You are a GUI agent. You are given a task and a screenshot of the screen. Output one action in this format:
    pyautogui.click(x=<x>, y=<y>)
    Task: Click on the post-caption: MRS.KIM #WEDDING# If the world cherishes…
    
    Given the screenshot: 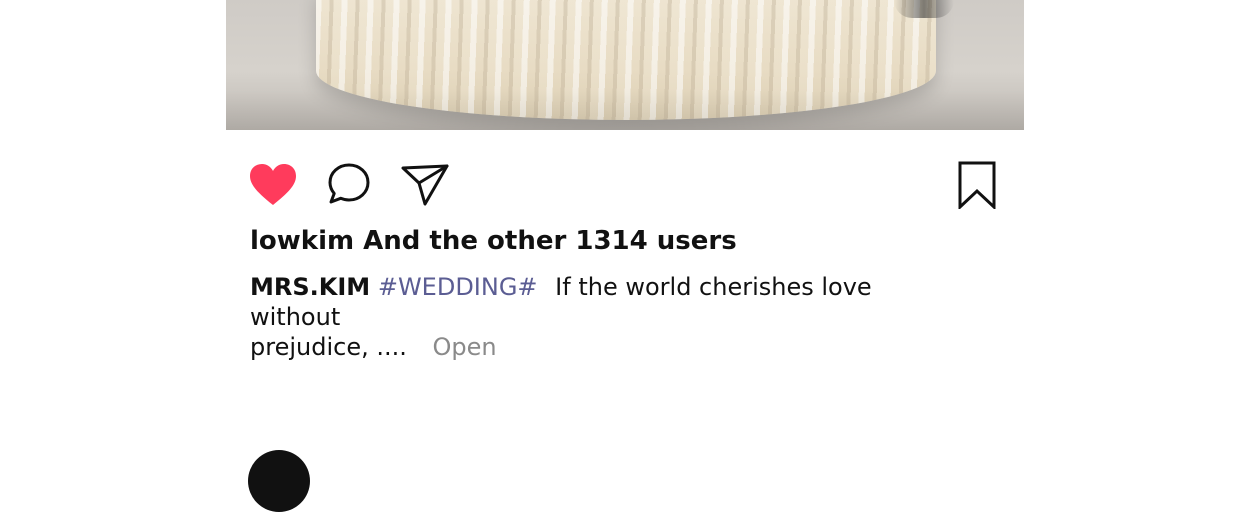 What is the action you would take?
    pyautogui.click(x=590, y=317)
    